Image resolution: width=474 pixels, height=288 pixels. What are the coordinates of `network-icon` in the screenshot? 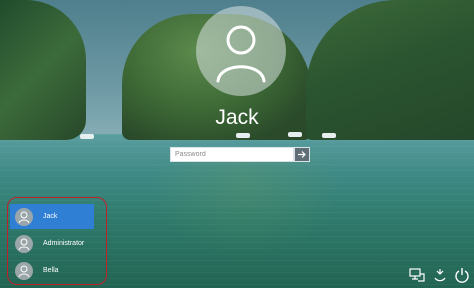 It's located at (417, 275).